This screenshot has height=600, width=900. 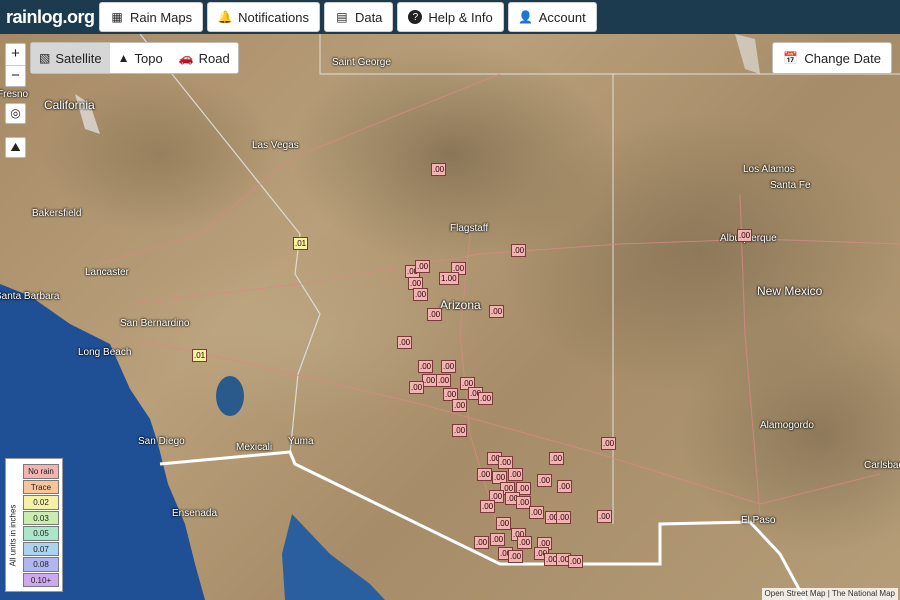 What do you see at coordinates (415, 17) in the screenshot?
I see `help-icon: ?` at bounding box center [415, 17].